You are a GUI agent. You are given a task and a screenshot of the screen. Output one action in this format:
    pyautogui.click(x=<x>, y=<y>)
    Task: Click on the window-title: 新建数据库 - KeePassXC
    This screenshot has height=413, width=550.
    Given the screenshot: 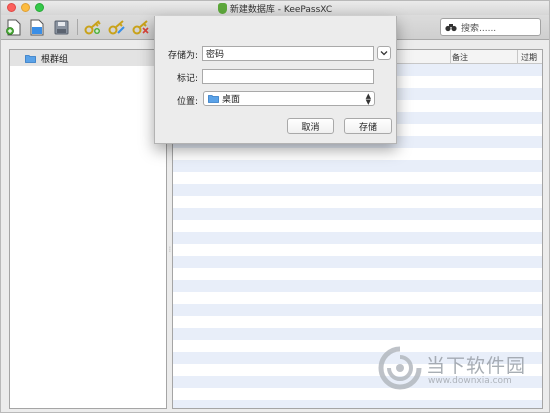 What is the action you would take?
    pyautogui.click(x=281, y=9)
    